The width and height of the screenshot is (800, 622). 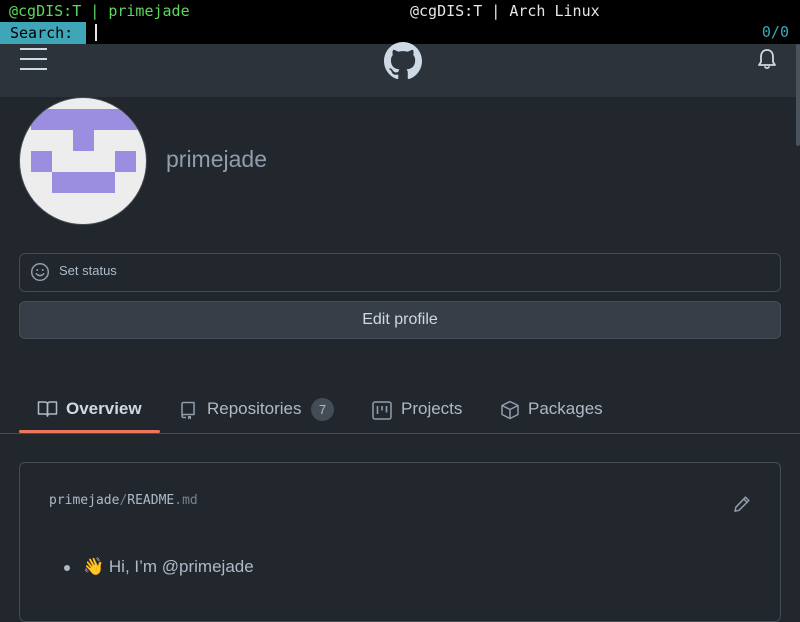 What do you see at coordinates (84, 500) in the screenshot?
I see `readme-owner-link: primejade` at bounding box center [84, 500].